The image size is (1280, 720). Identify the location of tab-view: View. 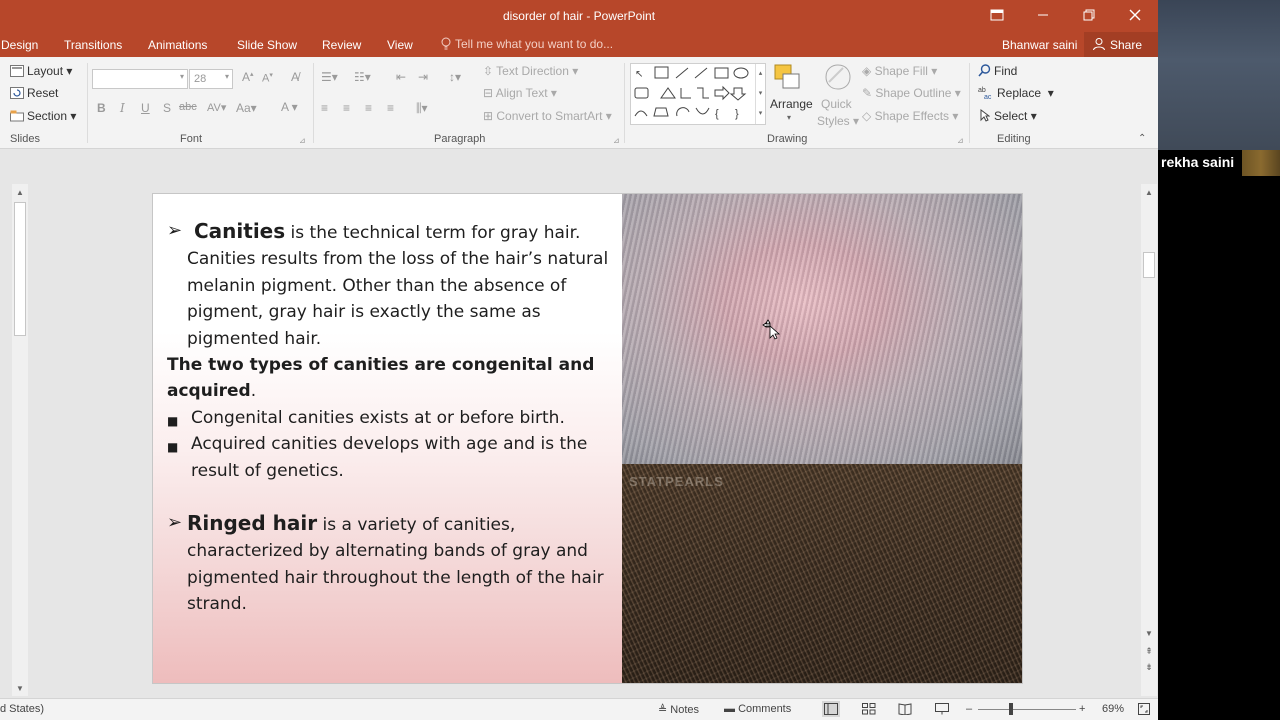
(400, 45).